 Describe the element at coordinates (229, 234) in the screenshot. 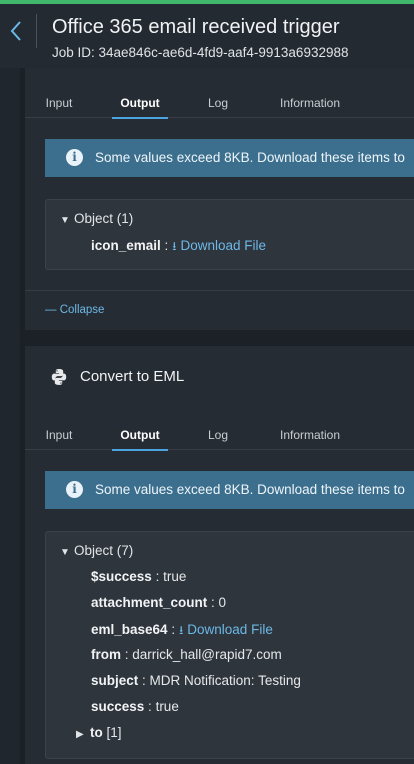

I see `output-object: ▼ Object (1) icon_email : ⭳ Download File` at that location.